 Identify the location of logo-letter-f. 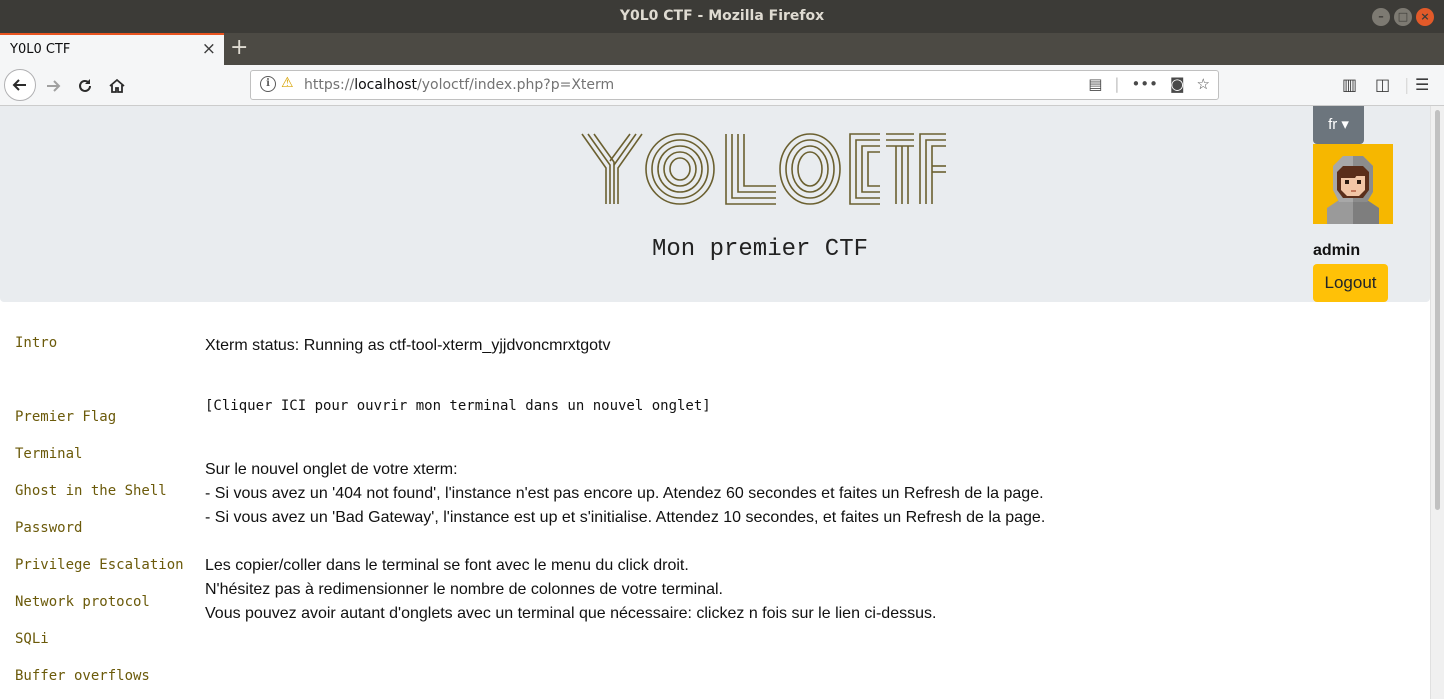
(932, 168).